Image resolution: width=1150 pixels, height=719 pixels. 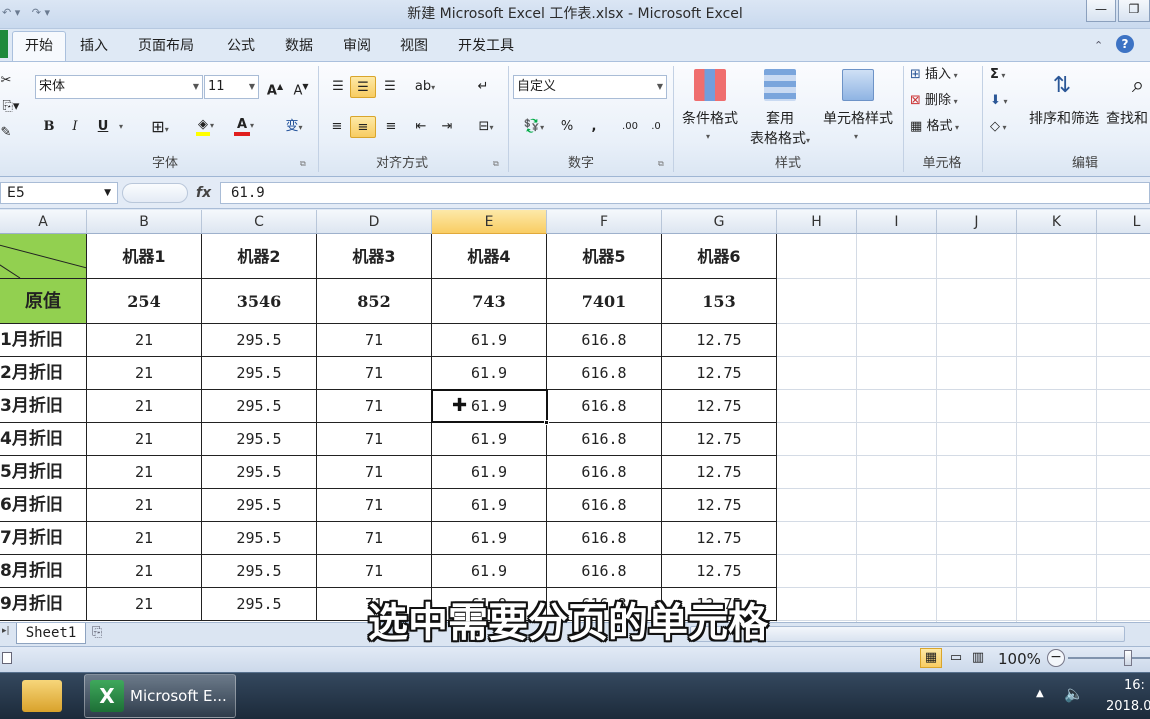 What do you see at coordinates (447, 127) in the screenshot?
I see `increase-indent-icon: ⇥` at bounding box center [447, 127].